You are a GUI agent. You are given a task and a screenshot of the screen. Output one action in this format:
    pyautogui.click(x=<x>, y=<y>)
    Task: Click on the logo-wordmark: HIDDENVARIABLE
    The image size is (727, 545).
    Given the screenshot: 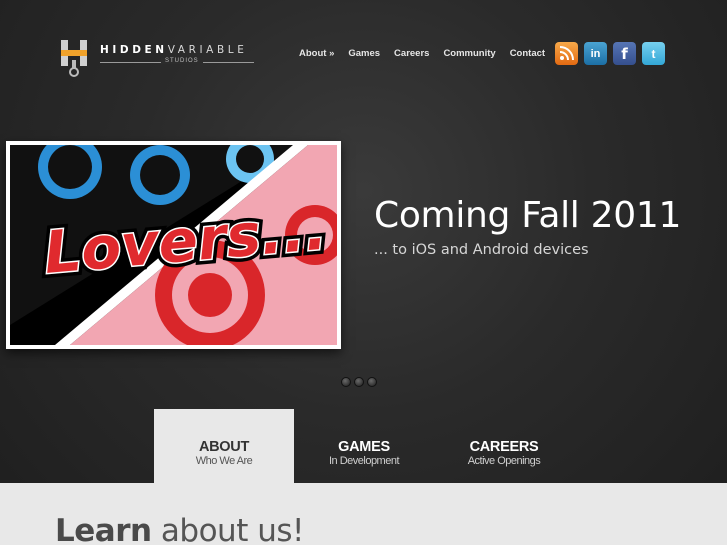 What is the action you would take?
    pyautogui.click(x=173, y=50)
    